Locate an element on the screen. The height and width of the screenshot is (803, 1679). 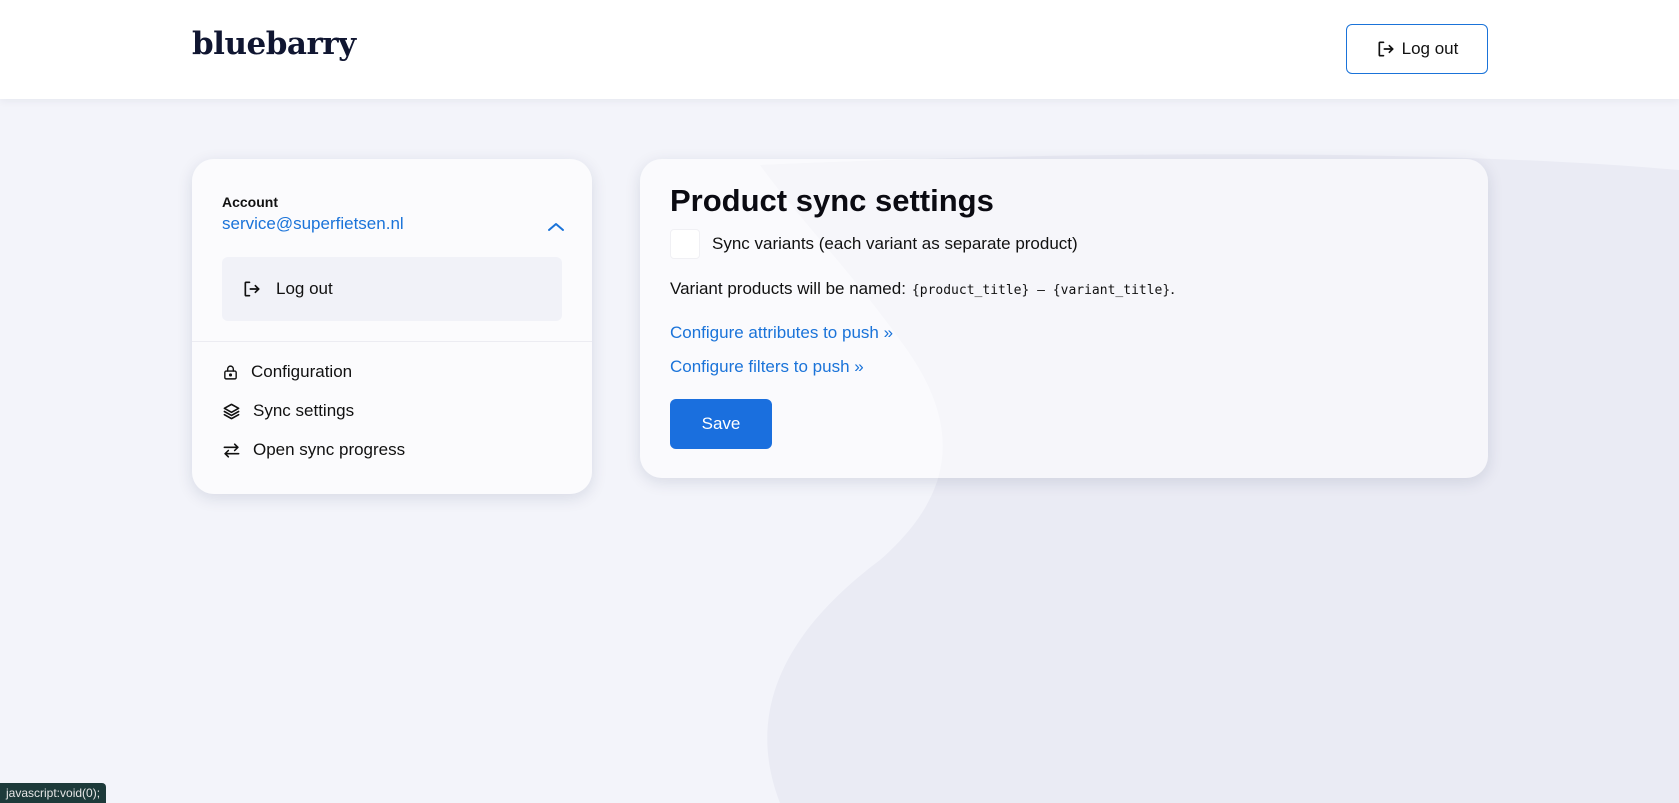
account-label: Account is located at coordinates (250, 202).